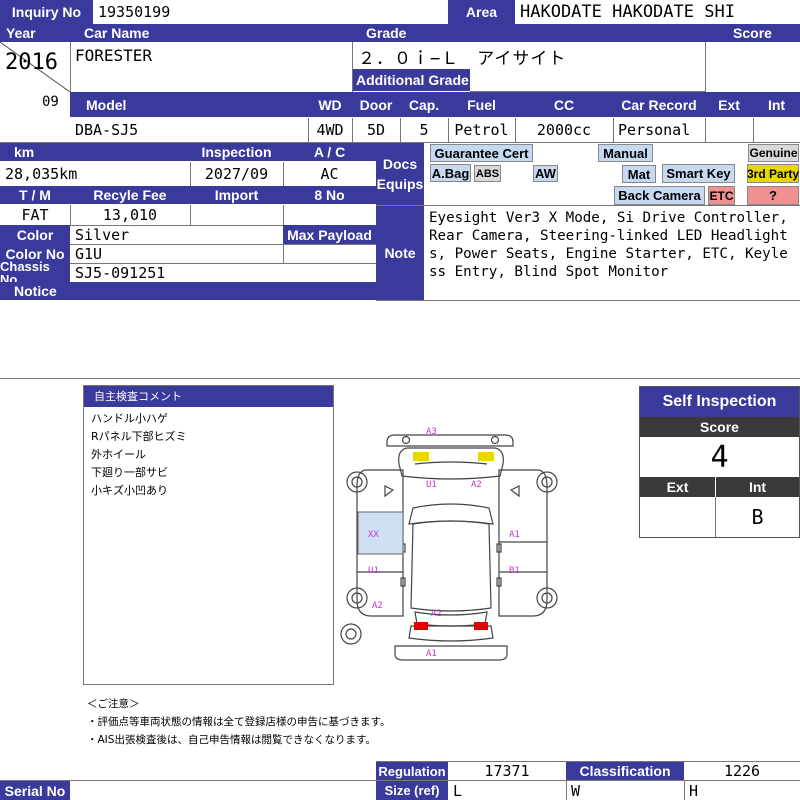  Describe the element at coordinates (330, 104) in the screenshot. I see `wd-label: WD` at that location.